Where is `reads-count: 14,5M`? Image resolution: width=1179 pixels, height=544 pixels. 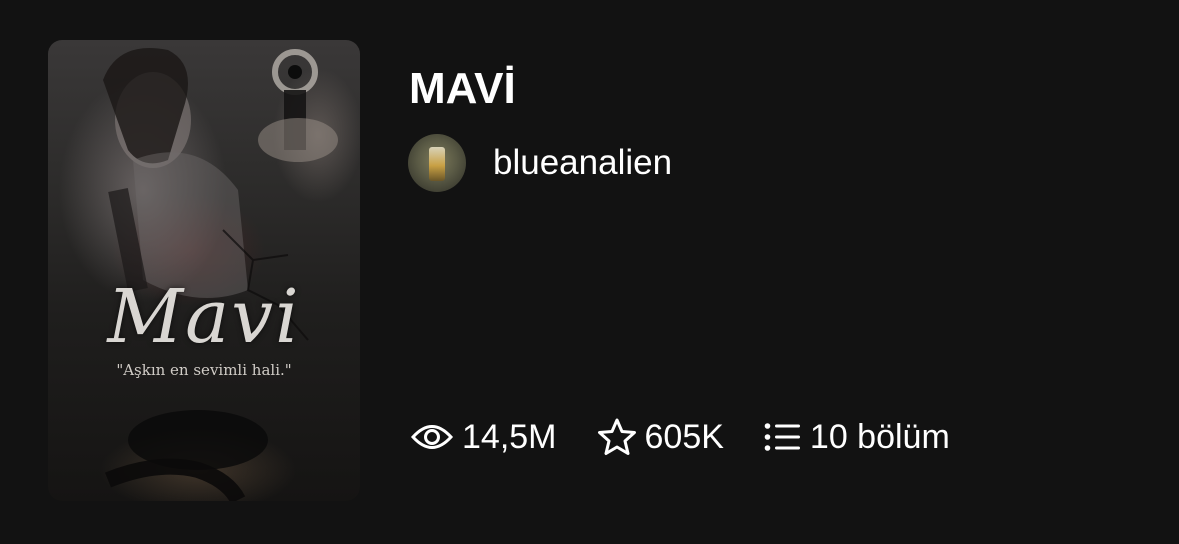
reads-count: 14,5M is located at coordinates (509, 436).